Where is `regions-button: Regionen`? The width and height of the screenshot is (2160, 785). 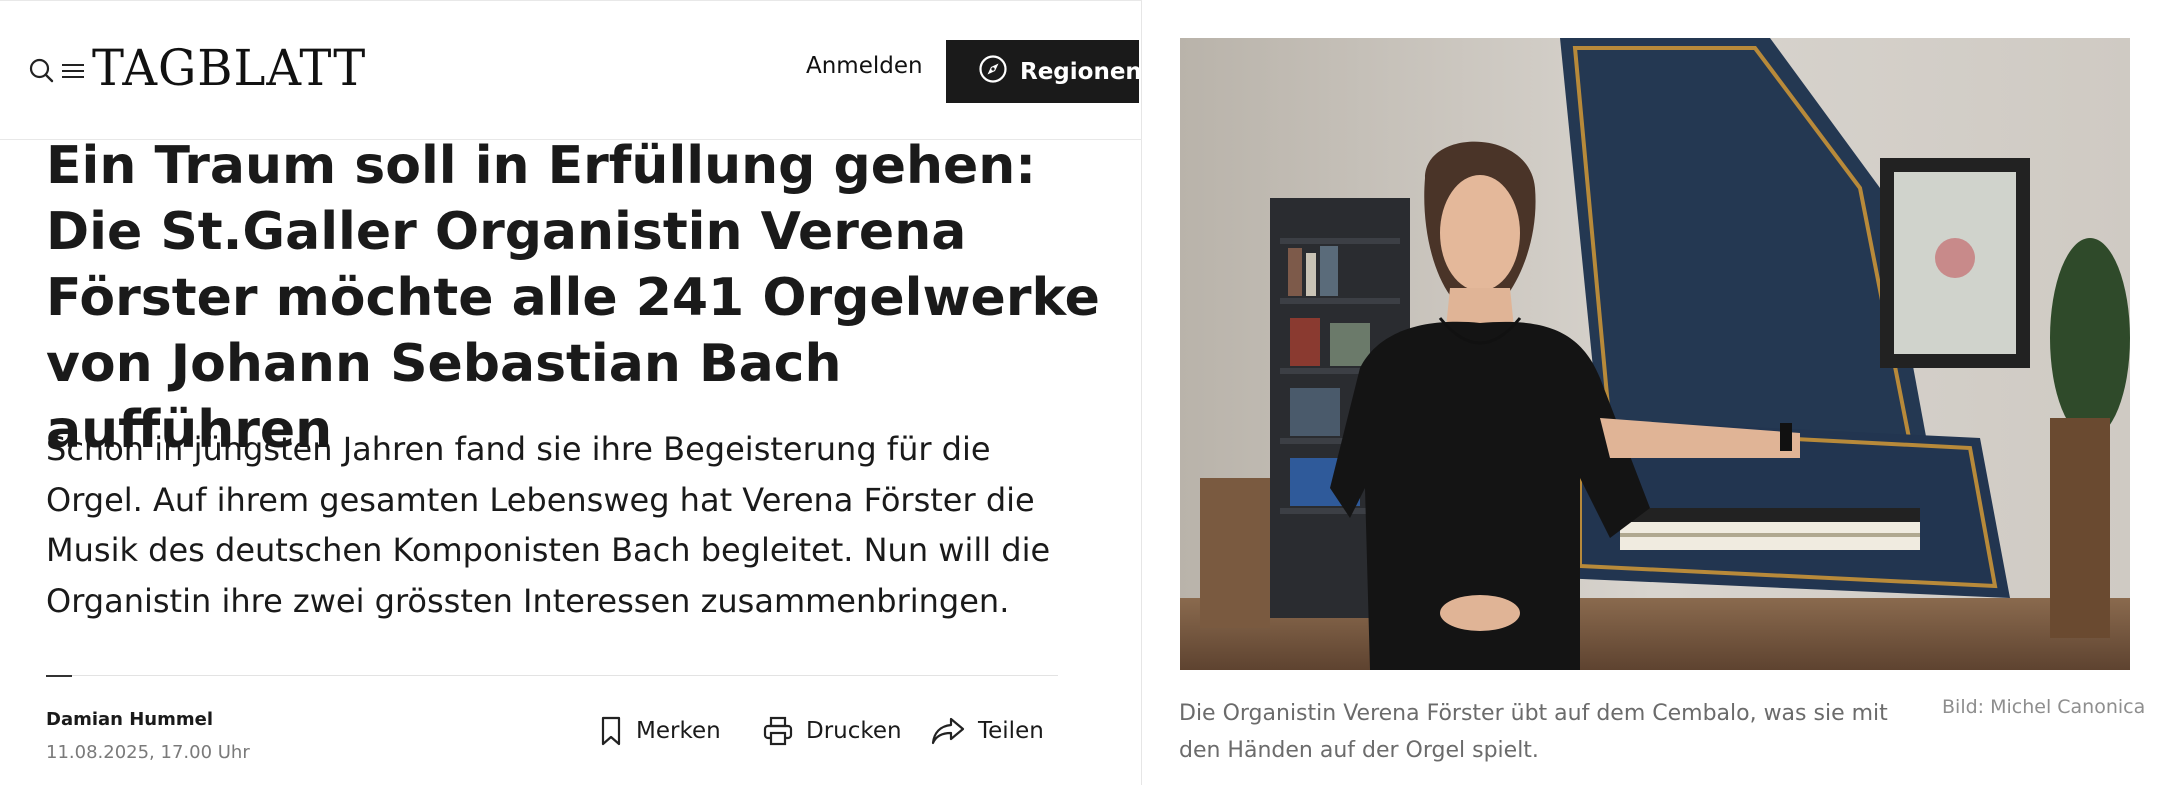 regions-button: Regionen is located at coordinates (1044, 71).